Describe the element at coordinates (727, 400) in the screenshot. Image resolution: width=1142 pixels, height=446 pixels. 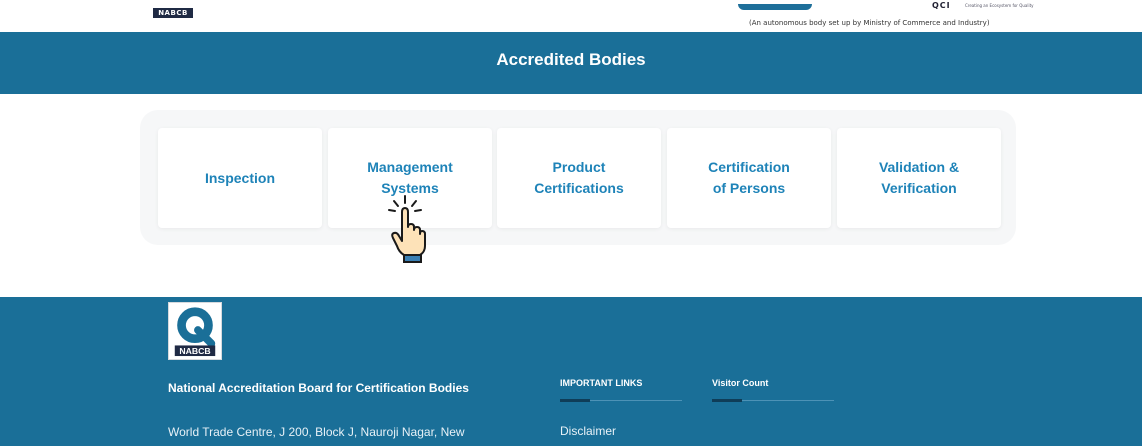
I see `visitor-divider-accent` at that location.